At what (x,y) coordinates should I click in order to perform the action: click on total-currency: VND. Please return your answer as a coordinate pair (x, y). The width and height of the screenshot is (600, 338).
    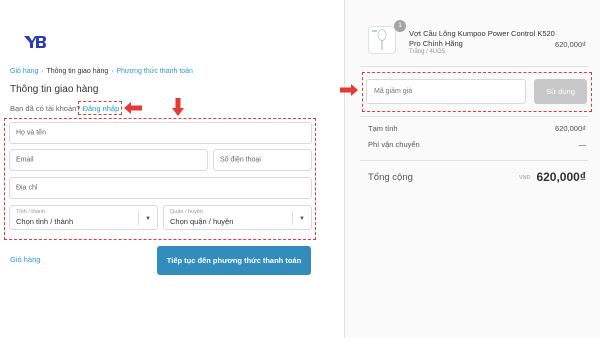
    Looking at the image, I should click on (525, 178).